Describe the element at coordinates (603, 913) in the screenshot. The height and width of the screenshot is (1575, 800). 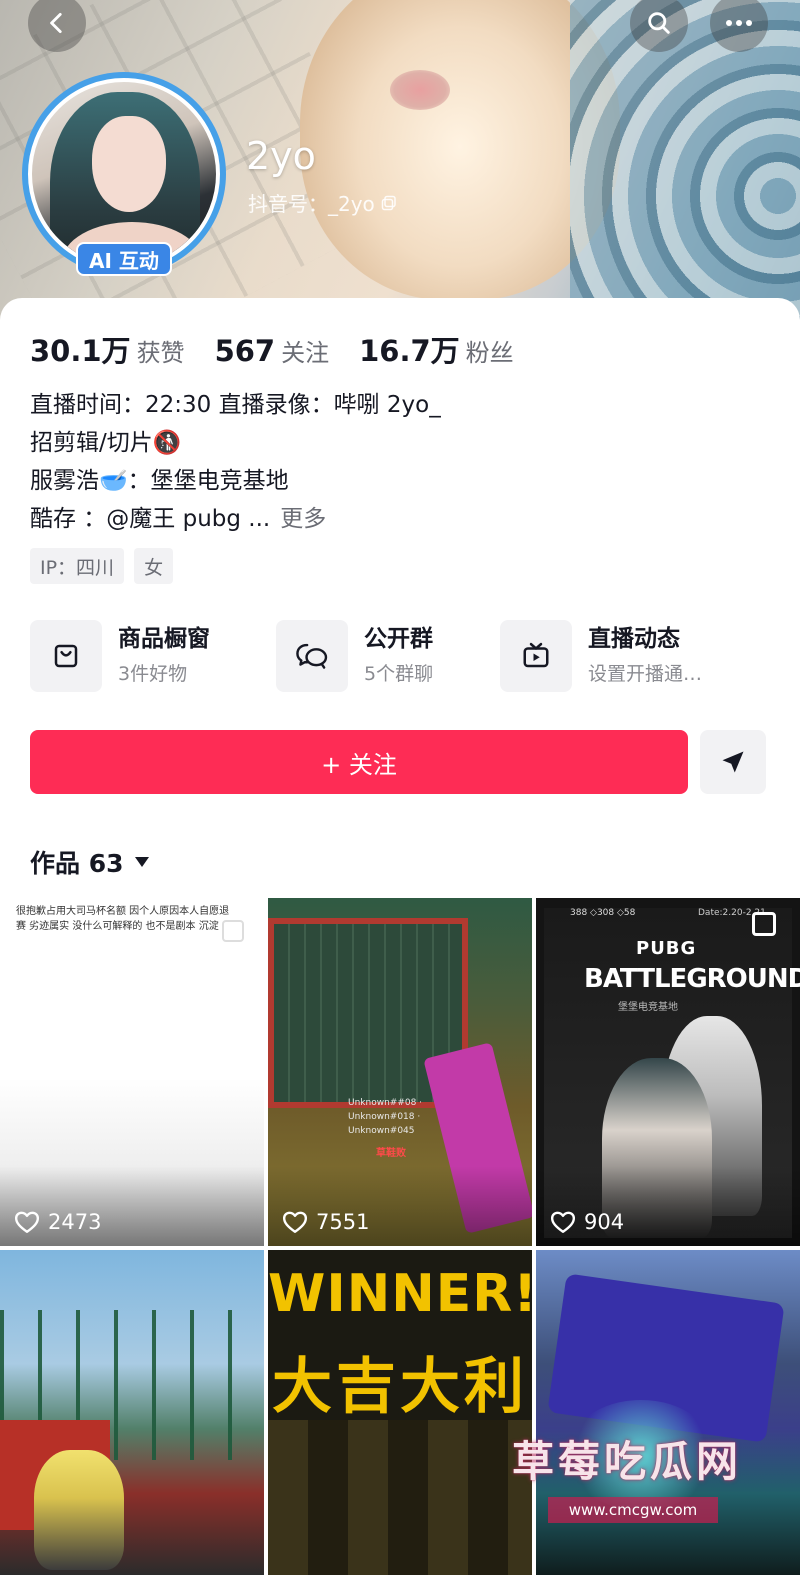
I see `hud-text: 388 ◇308 ◇58` at that location.